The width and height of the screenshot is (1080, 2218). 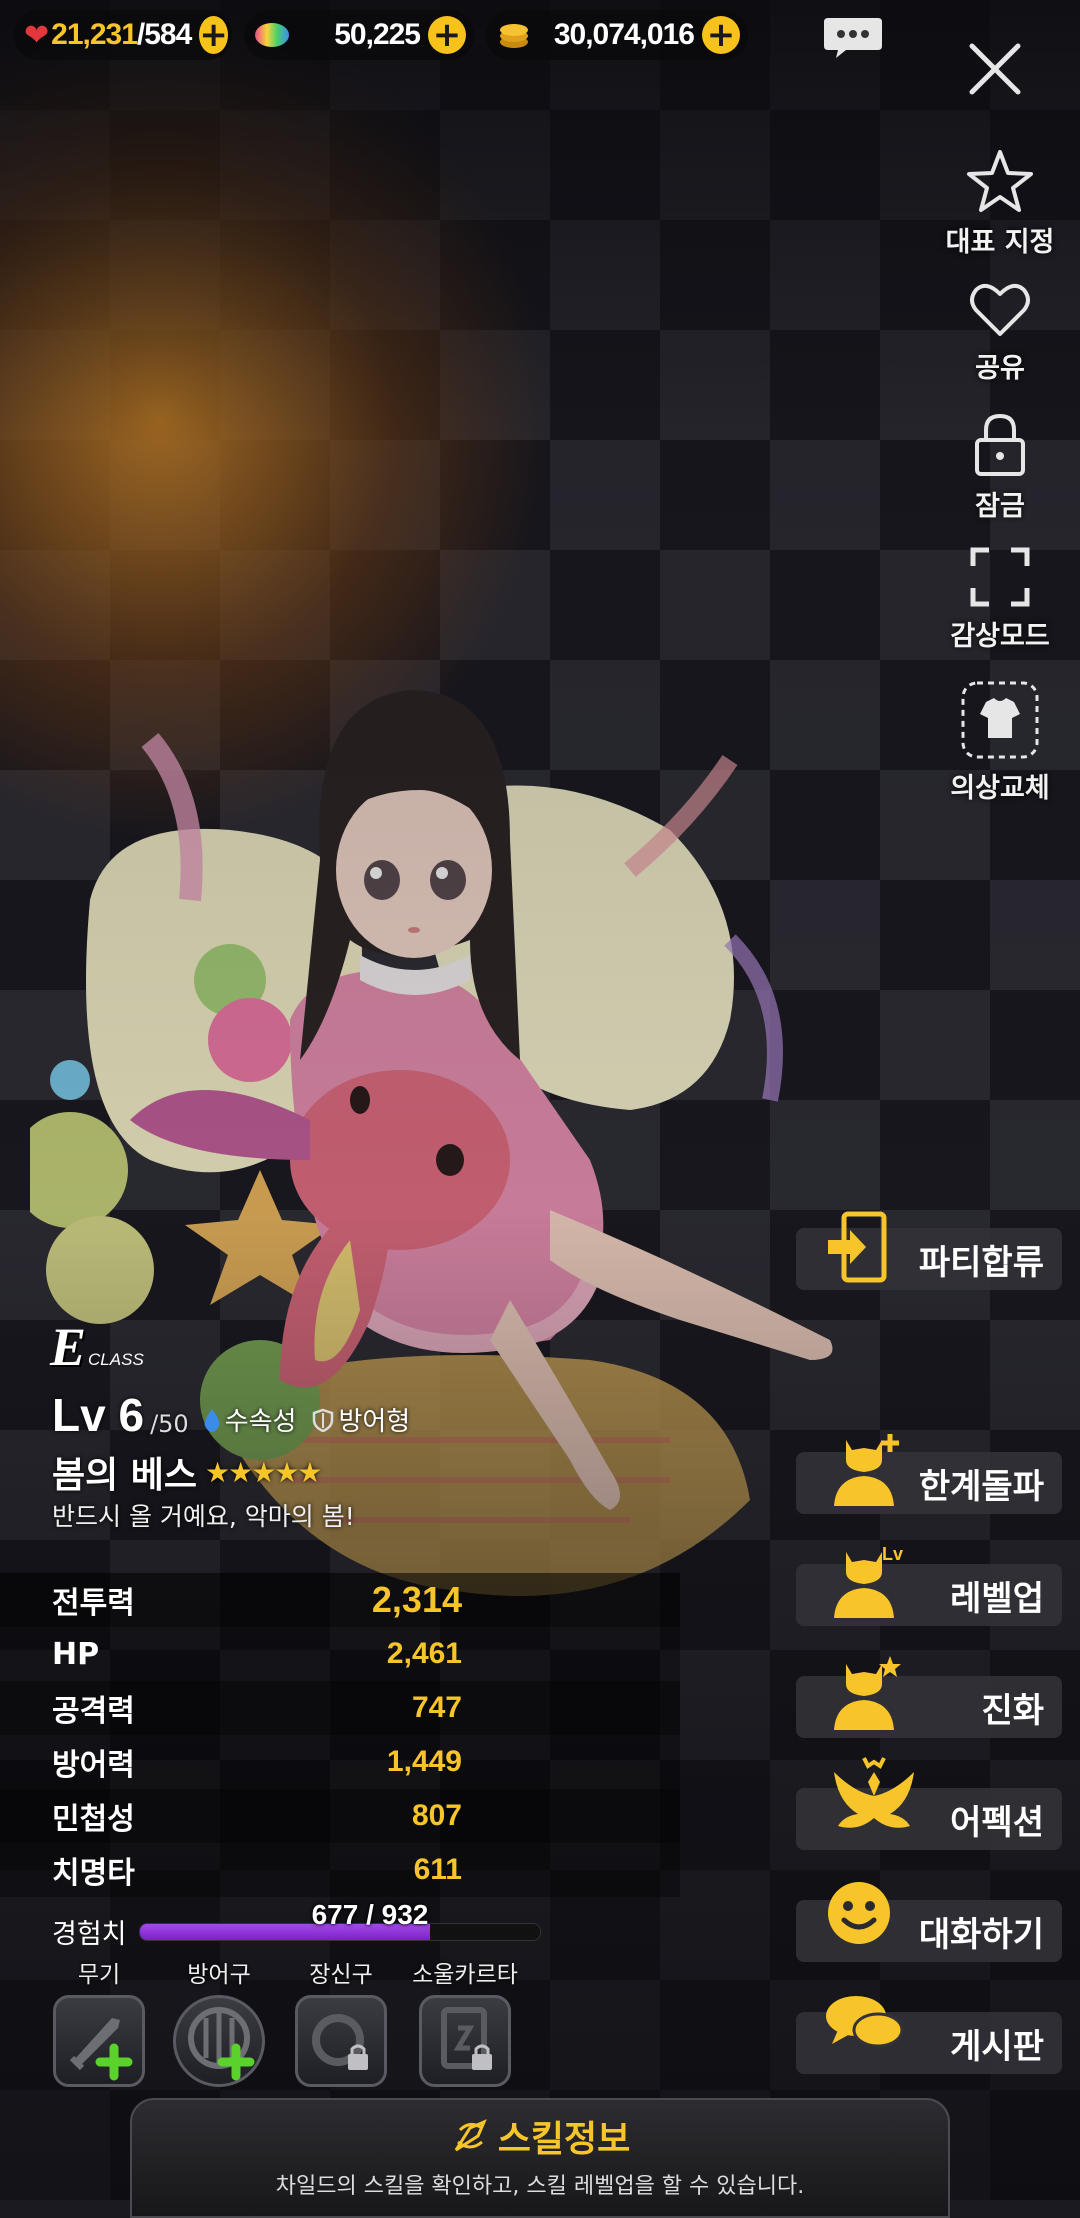 What do you see at coordinates (981, 1934) in the screenshot?
I see `talk-label: 대화하기` at bounding box center [981, 1934].